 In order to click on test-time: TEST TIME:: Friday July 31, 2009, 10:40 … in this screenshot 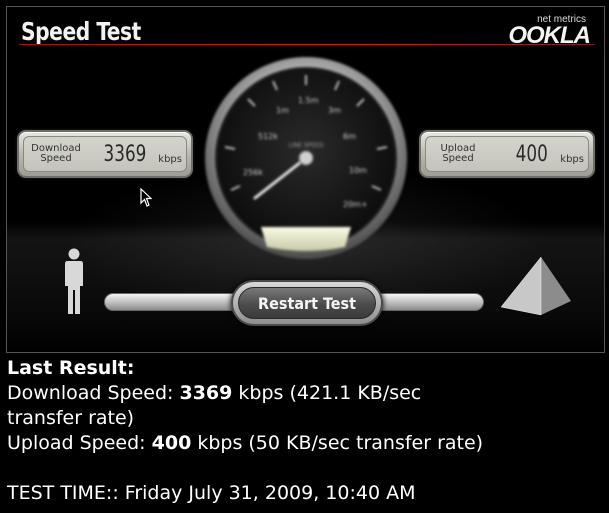, I will do `click(211, 493)`.